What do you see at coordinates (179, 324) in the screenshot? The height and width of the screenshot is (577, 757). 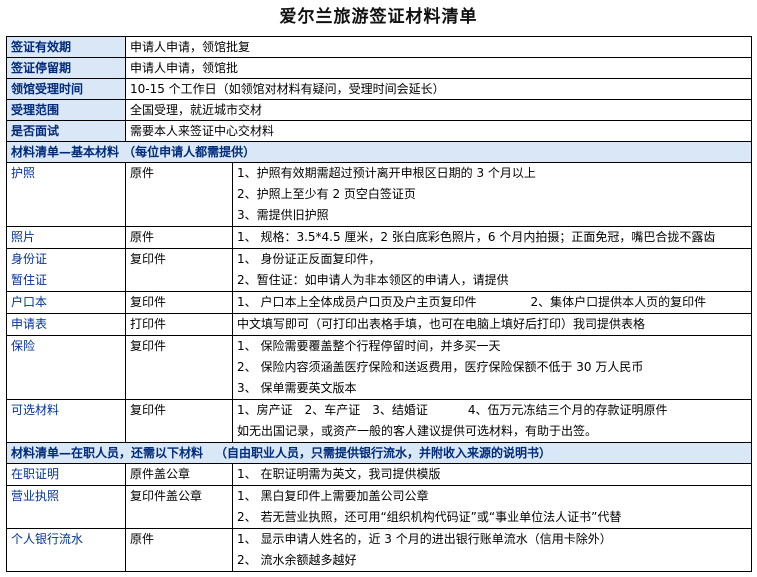 I see `material-type: 打印件` at bounding box center [179, 324].